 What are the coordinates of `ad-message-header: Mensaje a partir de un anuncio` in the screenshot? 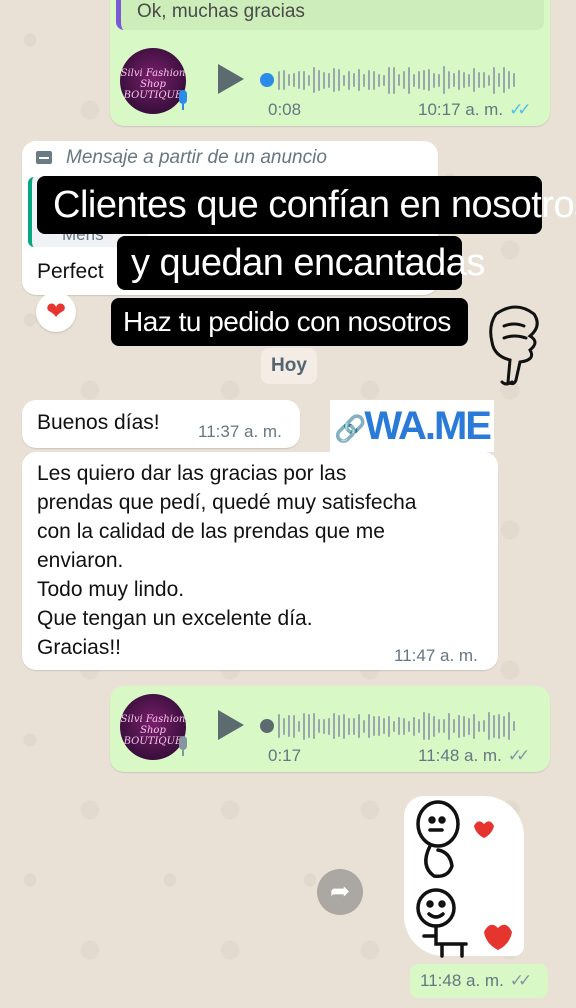 It's located at (196, 157).